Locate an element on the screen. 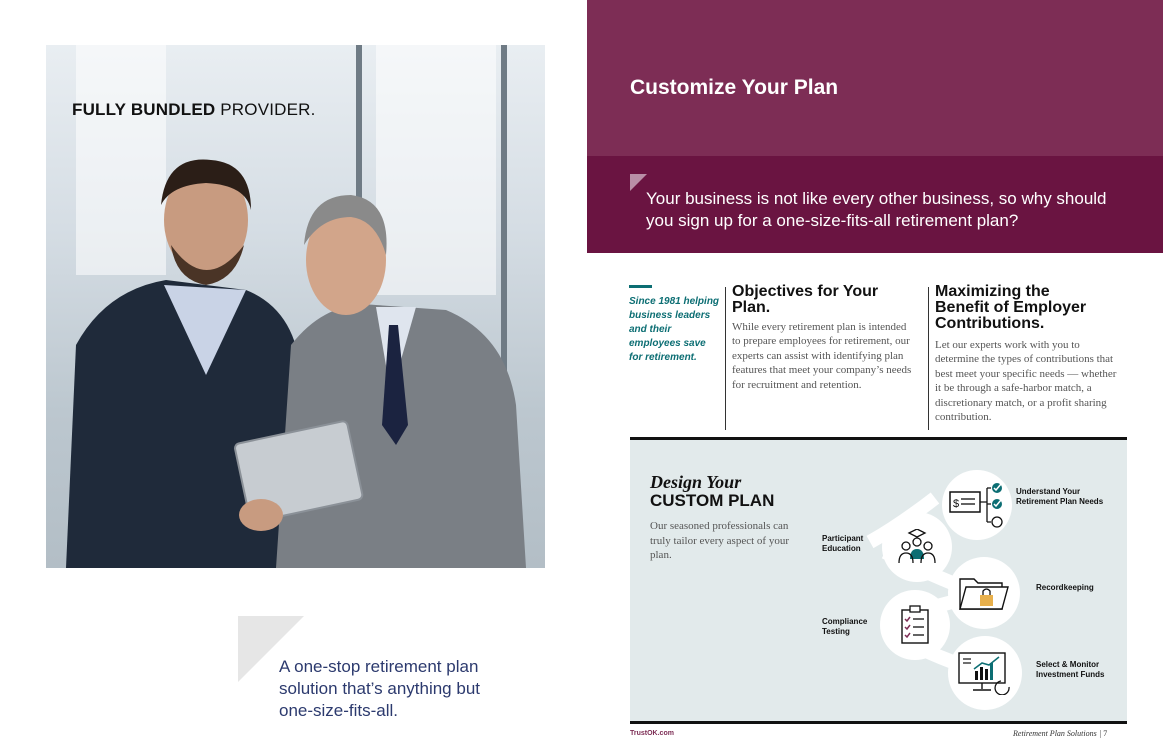  step-label: Participant Education is located at coordinates (843, 543).